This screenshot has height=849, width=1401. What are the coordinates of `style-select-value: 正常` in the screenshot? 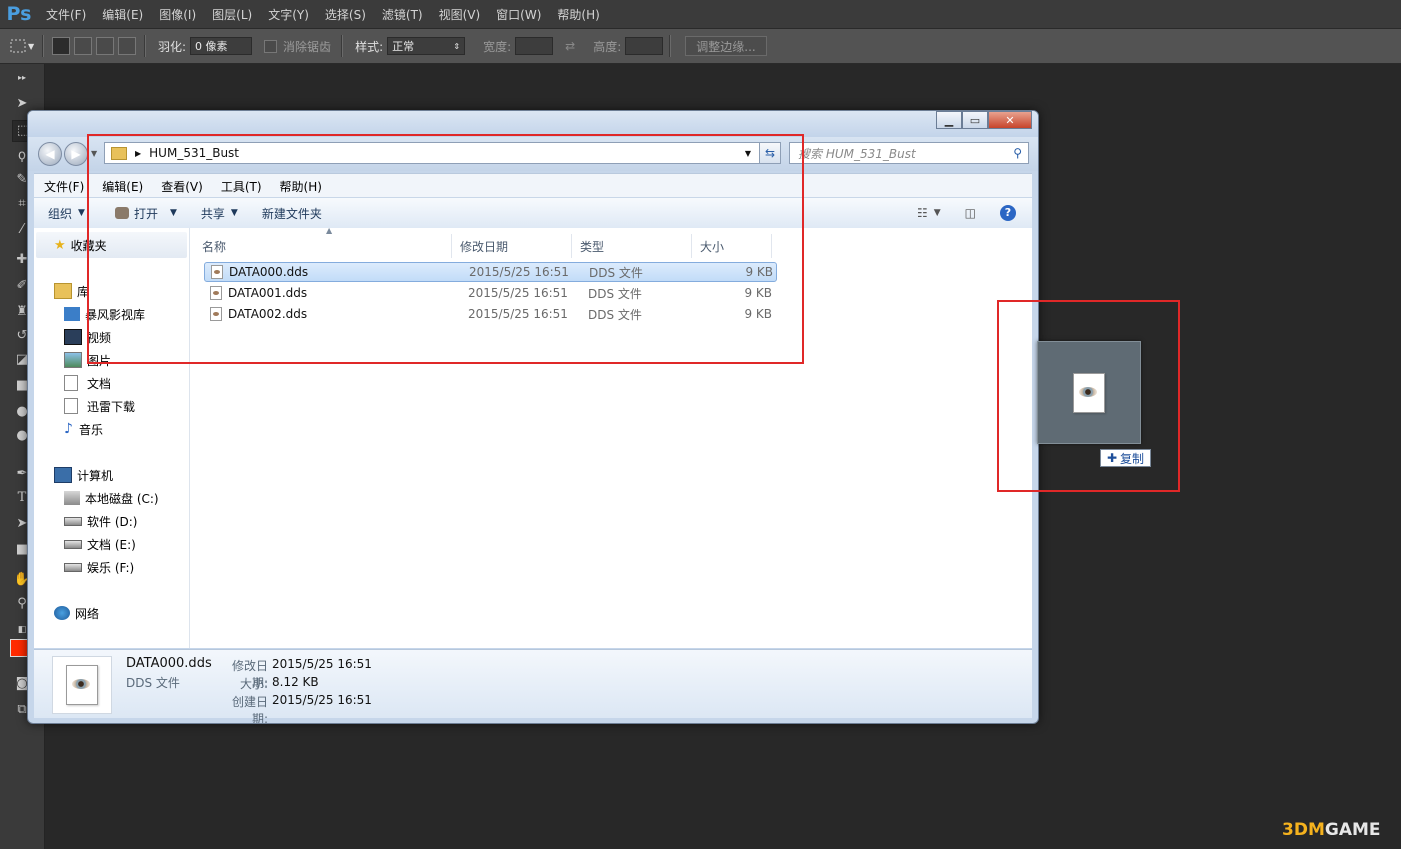 It's located at (403, 46).